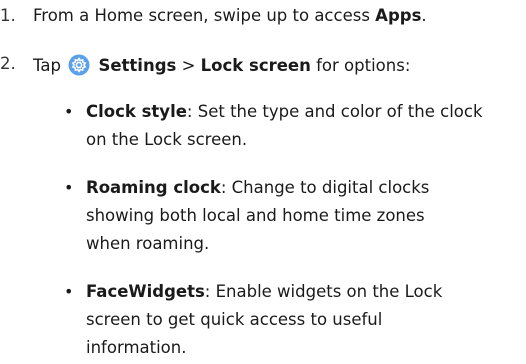 This screenshot has height=364, width=526. Describe the element at coordinates (167, 139) in the screenshot. I see `option-desc-line: on the Lock screen.` at that location.